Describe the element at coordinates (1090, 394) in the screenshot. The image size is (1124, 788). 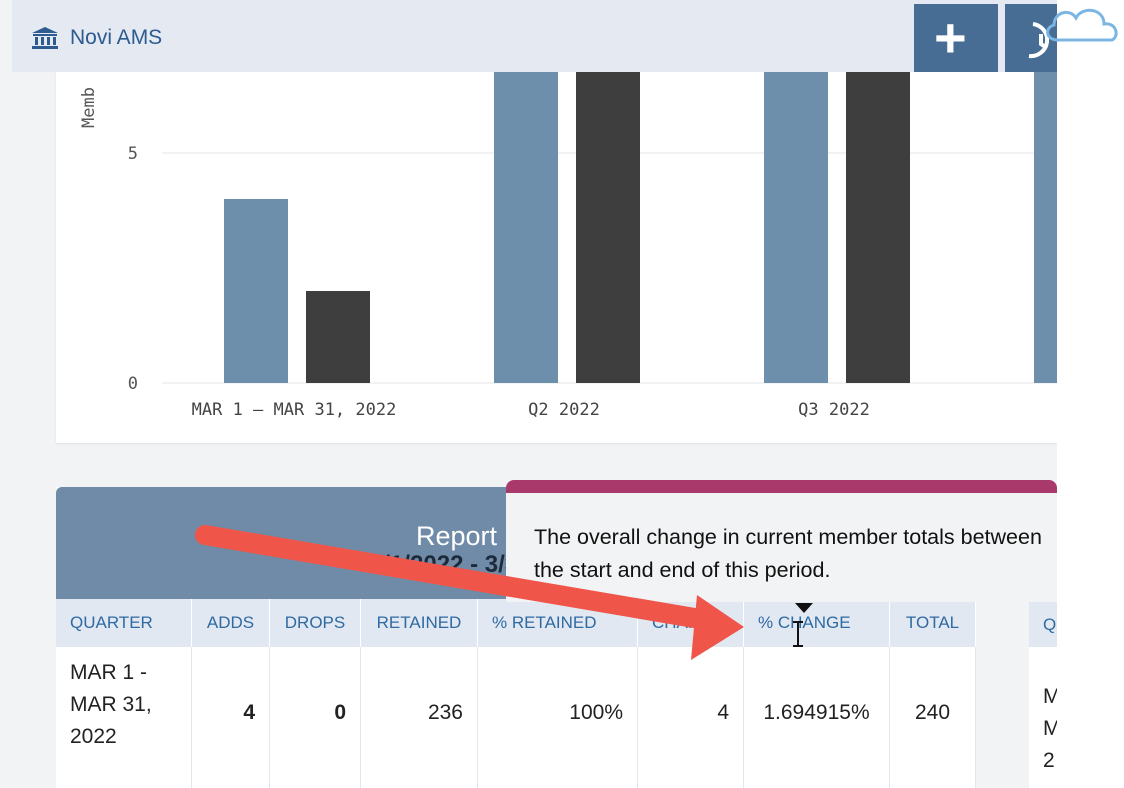
I see `page-margin` at that location.